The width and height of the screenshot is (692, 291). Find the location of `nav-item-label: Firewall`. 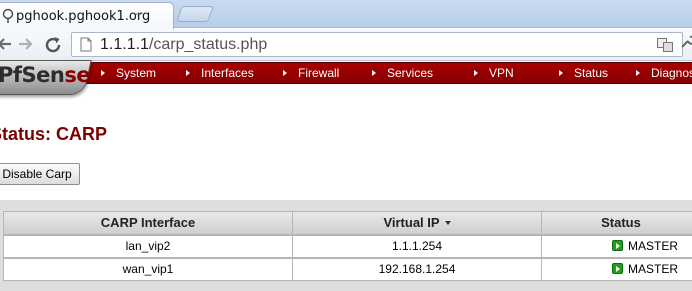

nav-item-label: Firewall is located at coordinates (319, 73).